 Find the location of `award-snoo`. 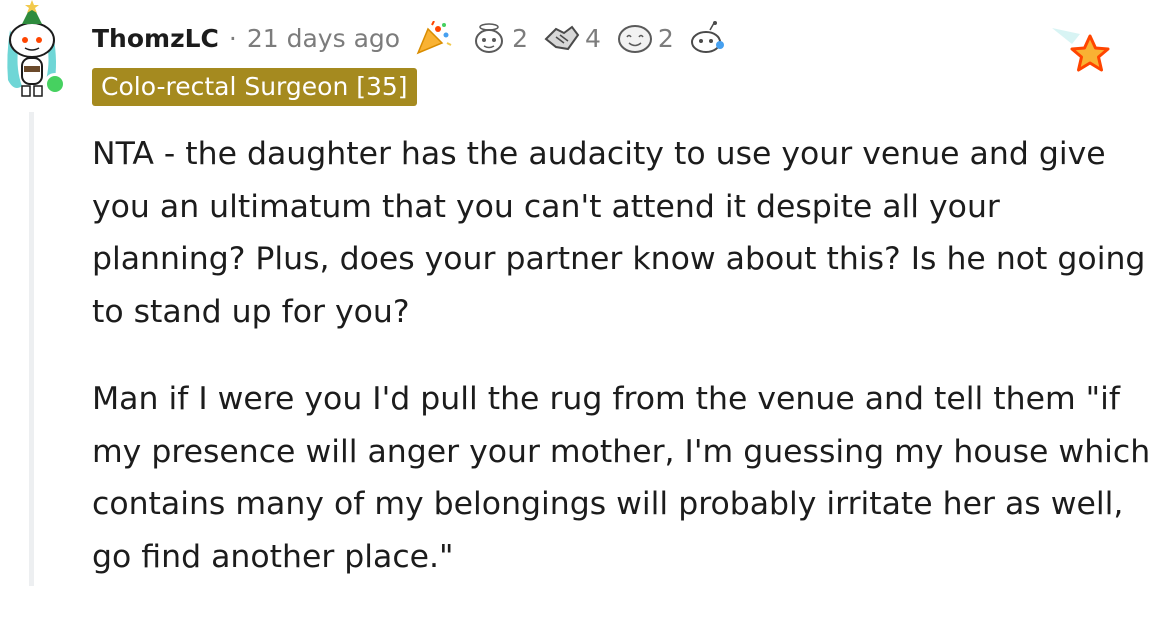

award-snoo is located at coordinates (709, 38).